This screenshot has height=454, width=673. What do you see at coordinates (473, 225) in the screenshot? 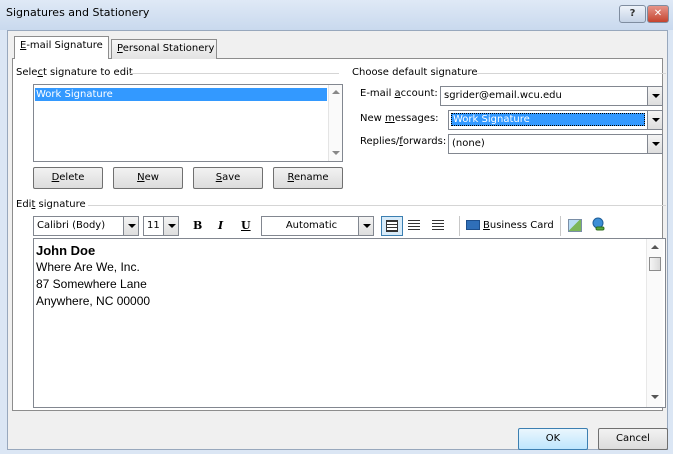
I see `business-card-icon` at bounding box center [473, 225].